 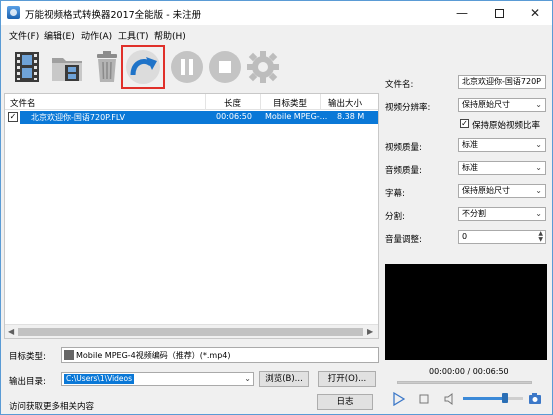 I want to click on filename-label: 文件名:, so click(x=399, y=85).